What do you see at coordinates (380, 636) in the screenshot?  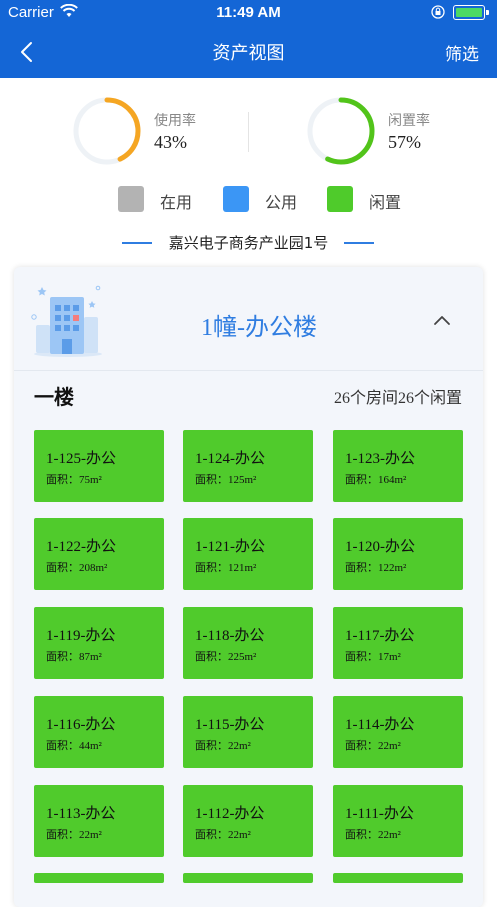 I see `room-name: 1-117-办公` at bounding box center [380, 636].